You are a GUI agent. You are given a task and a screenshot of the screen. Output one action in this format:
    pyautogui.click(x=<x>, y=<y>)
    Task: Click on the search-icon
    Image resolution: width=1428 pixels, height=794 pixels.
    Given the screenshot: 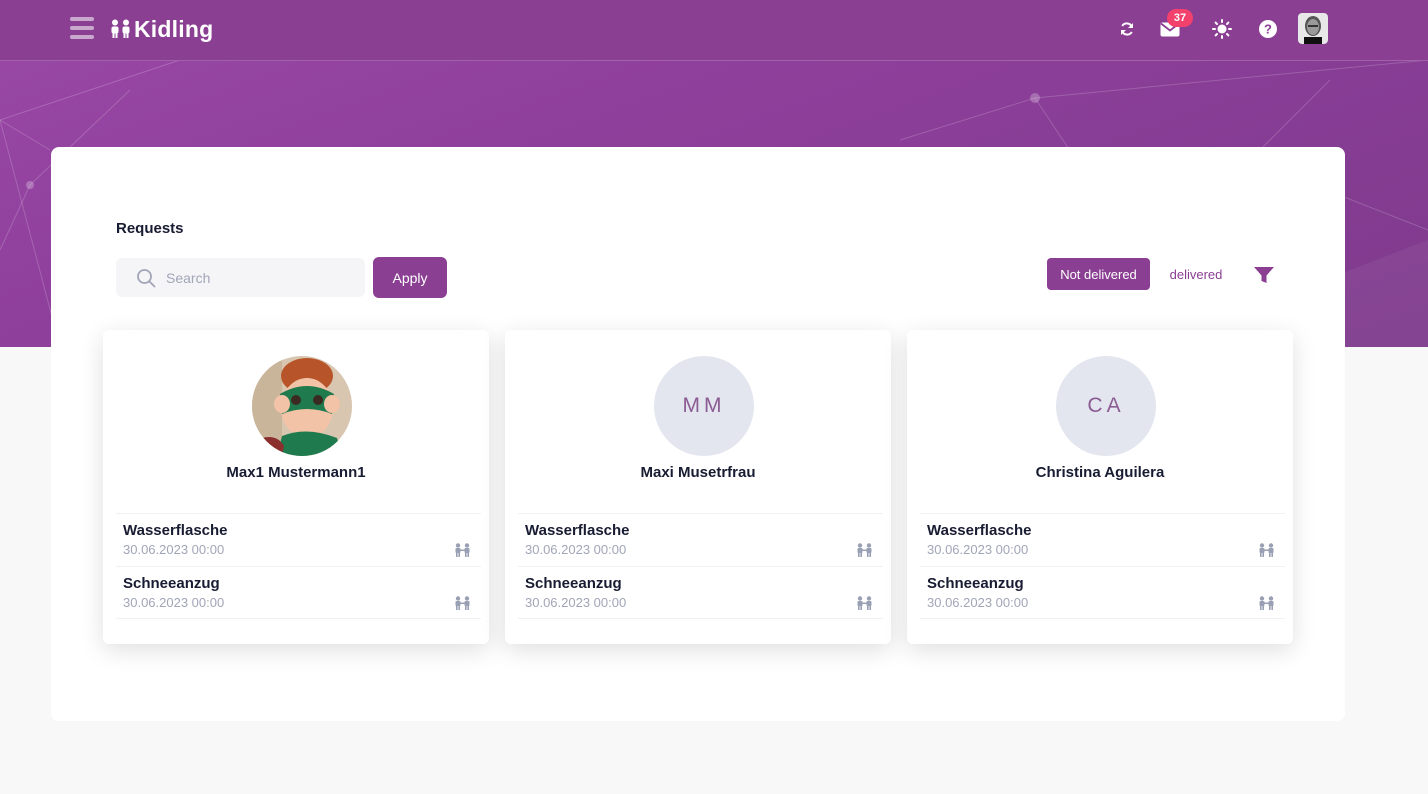 What is the action you would take?
    pyautogui.click(x=146, y=277)
    